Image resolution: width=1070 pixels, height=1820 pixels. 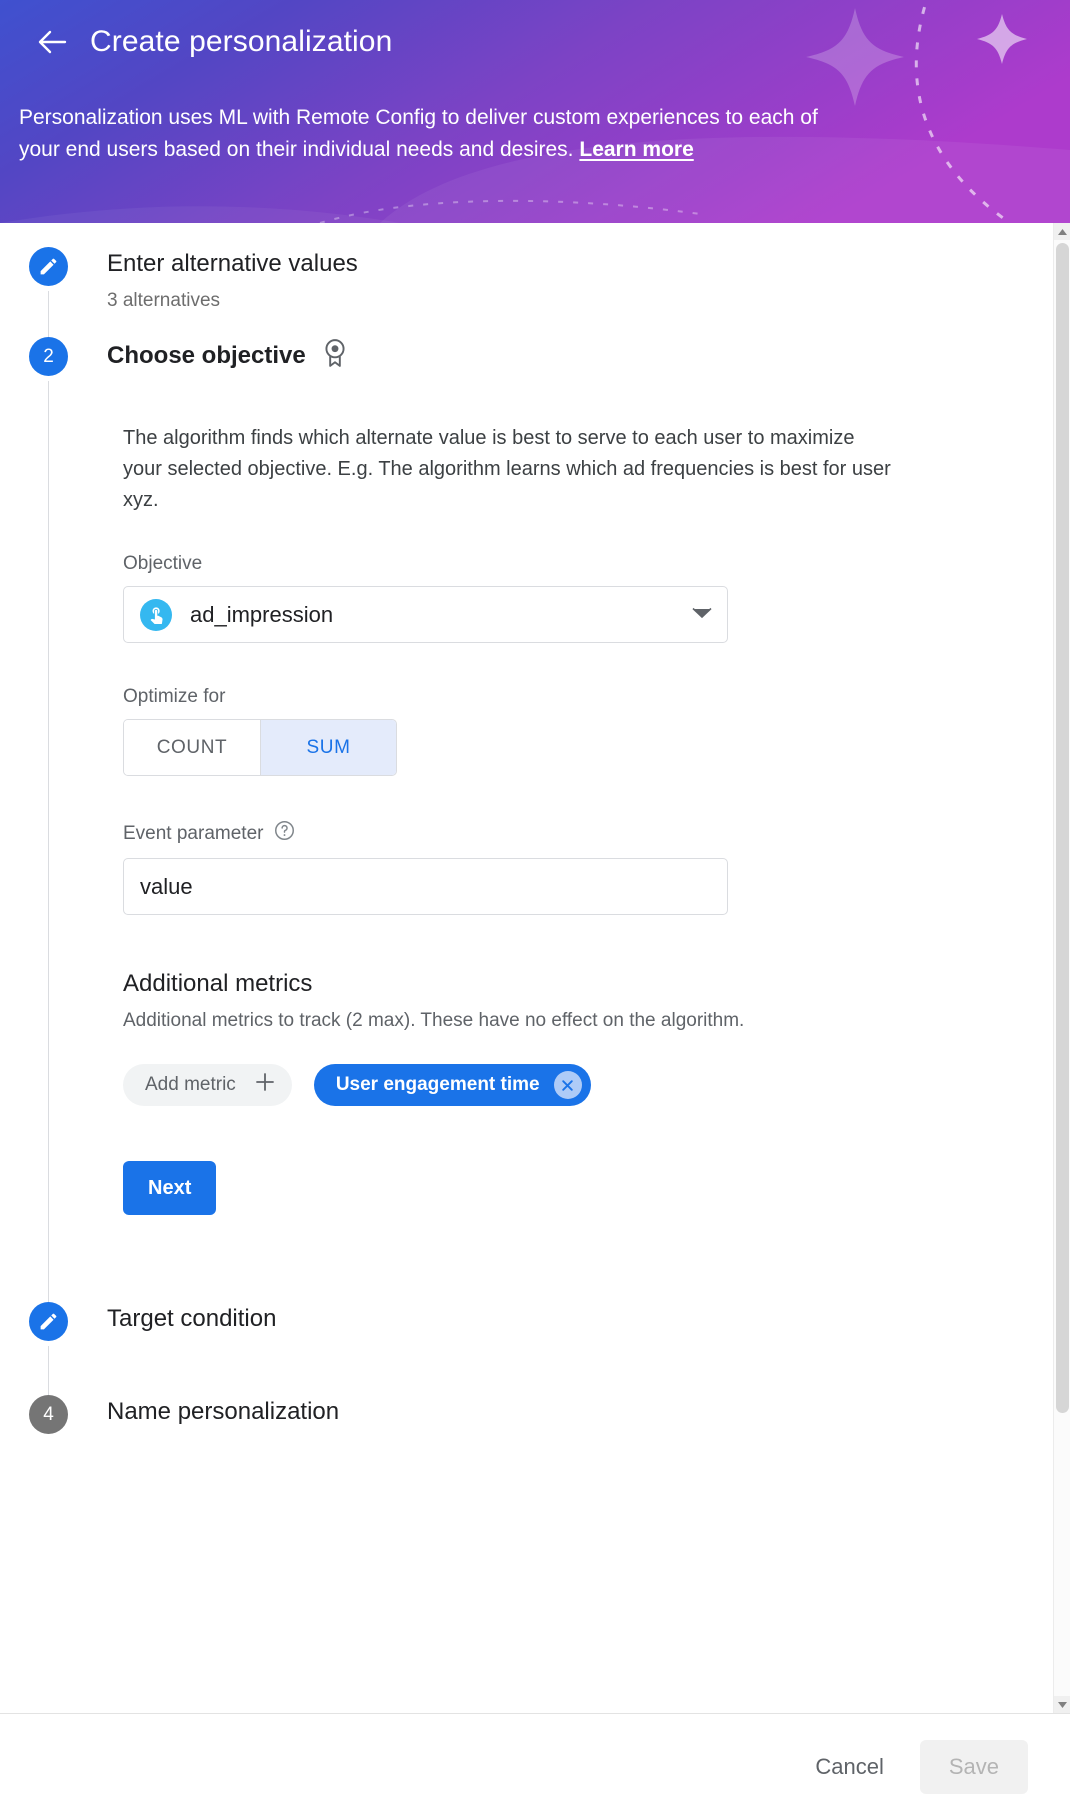 I want to click on close-circle-icon, so click(x=567, y=1085).